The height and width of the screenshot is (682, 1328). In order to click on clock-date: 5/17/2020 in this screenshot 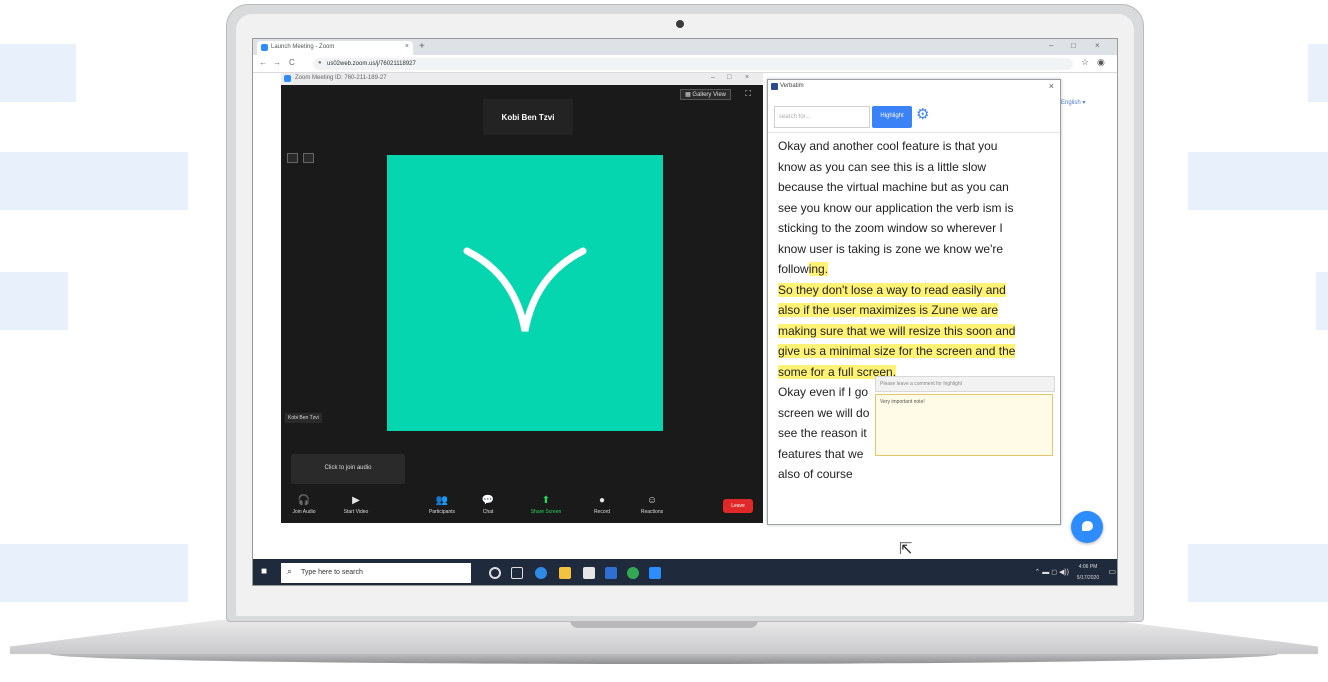, I will do `click(1088, 578)`.